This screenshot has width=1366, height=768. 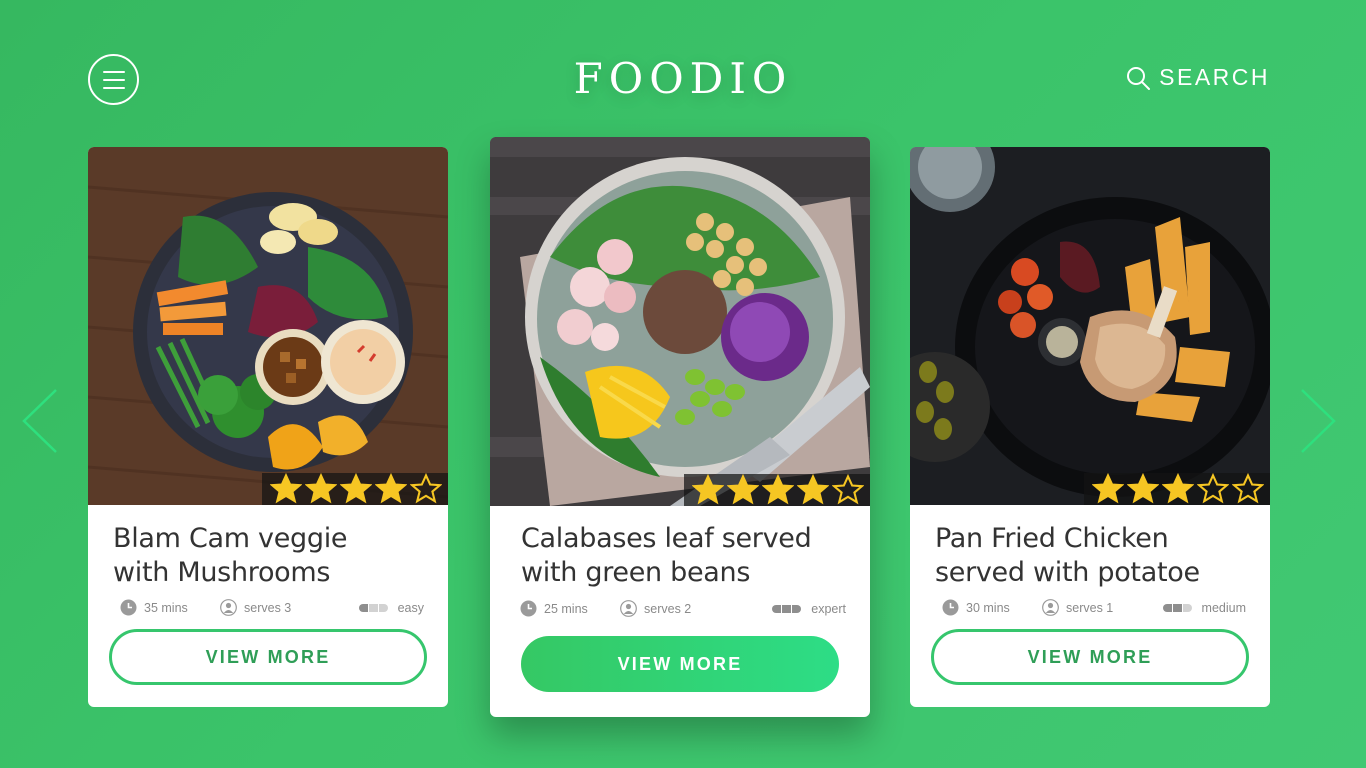 What do you see at coordinates (166, 607) in the screenshot?
I see `cook-time: 35 mins` at bounding box center [166, 607].